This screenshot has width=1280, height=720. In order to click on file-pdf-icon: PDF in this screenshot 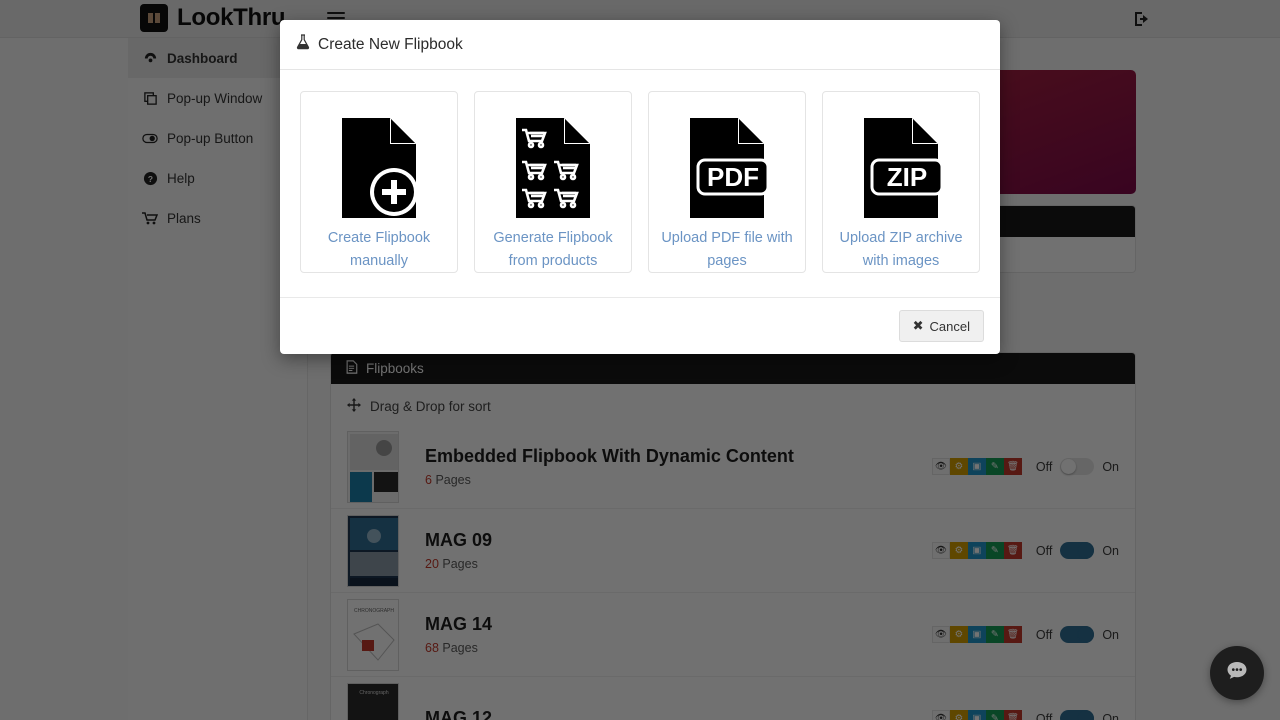, I will do `click(727, 167)`.